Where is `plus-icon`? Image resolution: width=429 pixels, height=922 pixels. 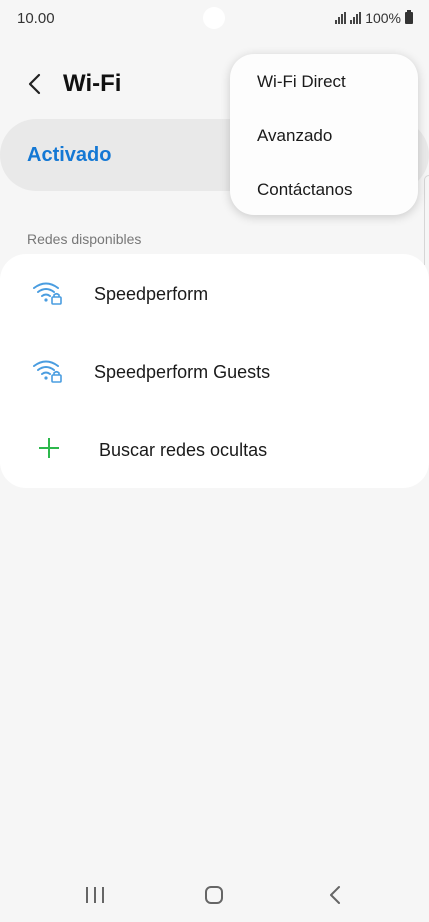
plus-icon is located at coordinates (49, 448).